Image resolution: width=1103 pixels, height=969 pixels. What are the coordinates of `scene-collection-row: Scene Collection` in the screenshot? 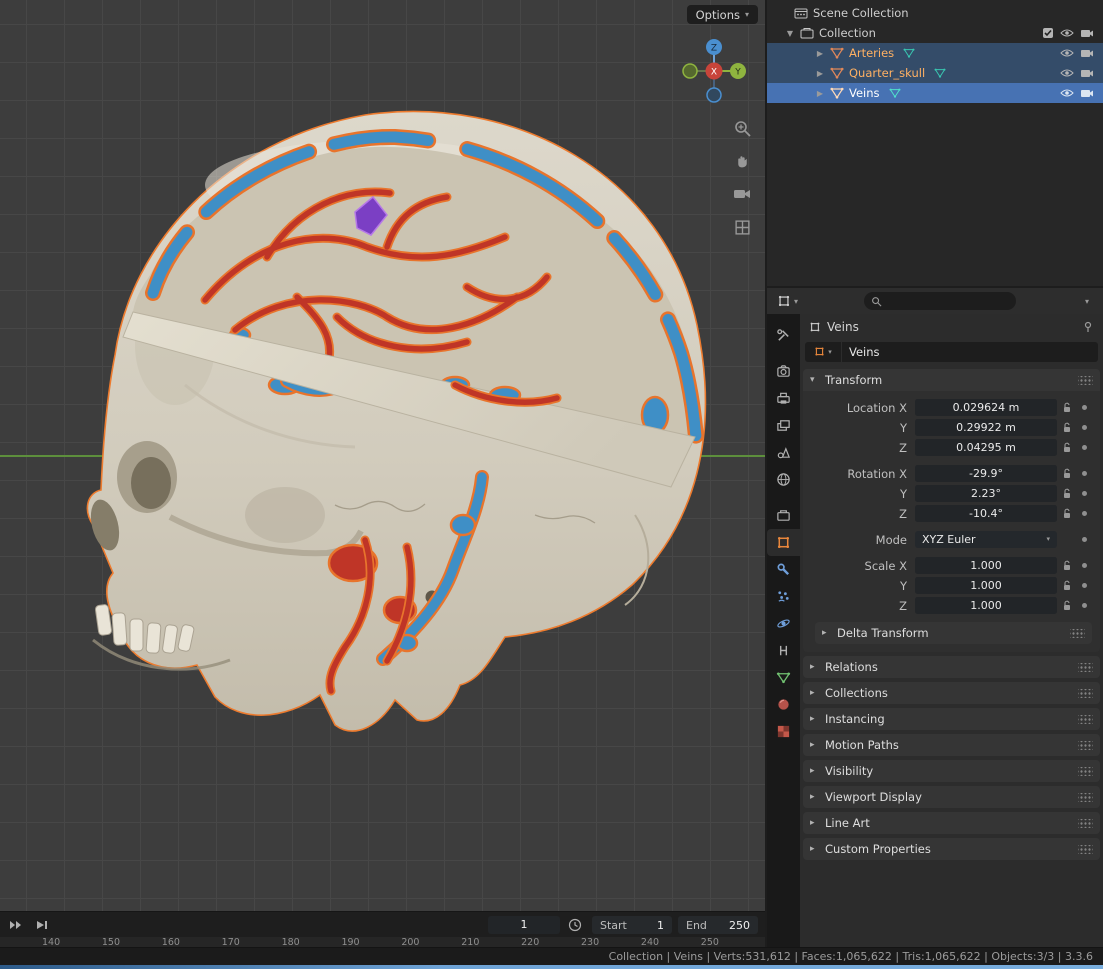 It's located at (935, 13).